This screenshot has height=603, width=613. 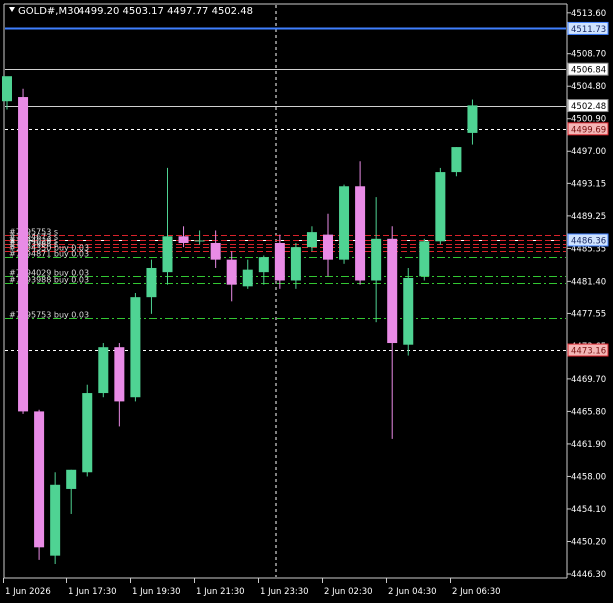 What do you see at coordinates (588, 107) in the screenshot?
I see `price-marker-label-2: 4502.48` at bounding box center [588, 107].